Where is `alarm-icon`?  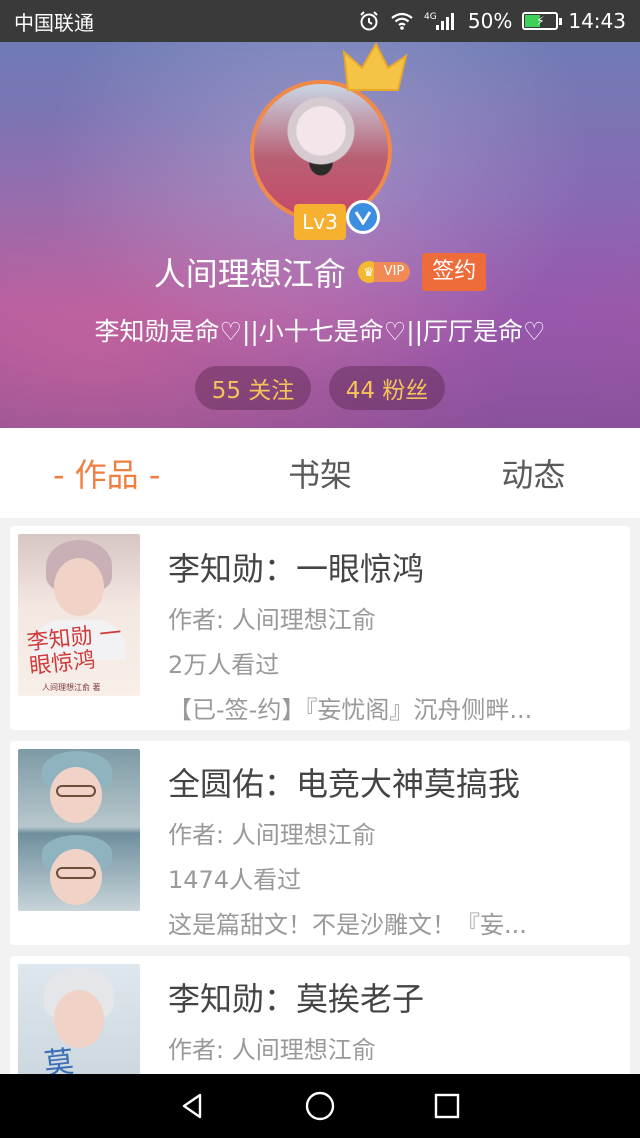
alarm-icon is located at coordinates (369, 21).